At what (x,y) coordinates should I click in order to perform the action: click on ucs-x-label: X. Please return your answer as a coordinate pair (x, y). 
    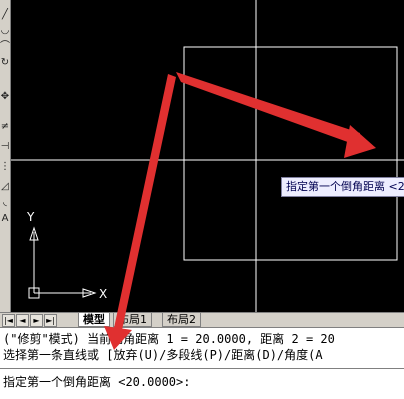
    Looking at the image, I should click on (103, 294).